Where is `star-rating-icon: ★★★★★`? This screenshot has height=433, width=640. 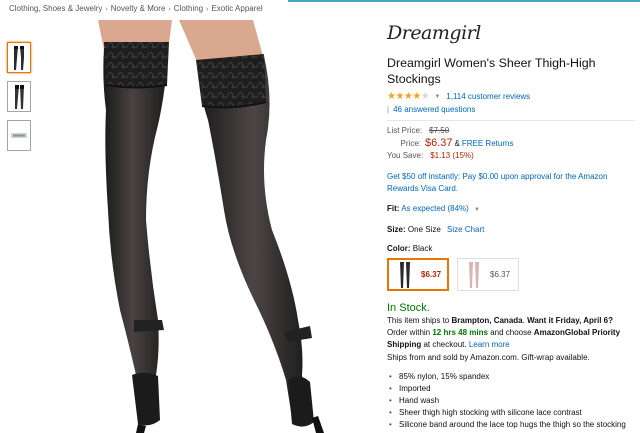
star-rating-icon: ★★★★★ is located at coordinates (408, 96).